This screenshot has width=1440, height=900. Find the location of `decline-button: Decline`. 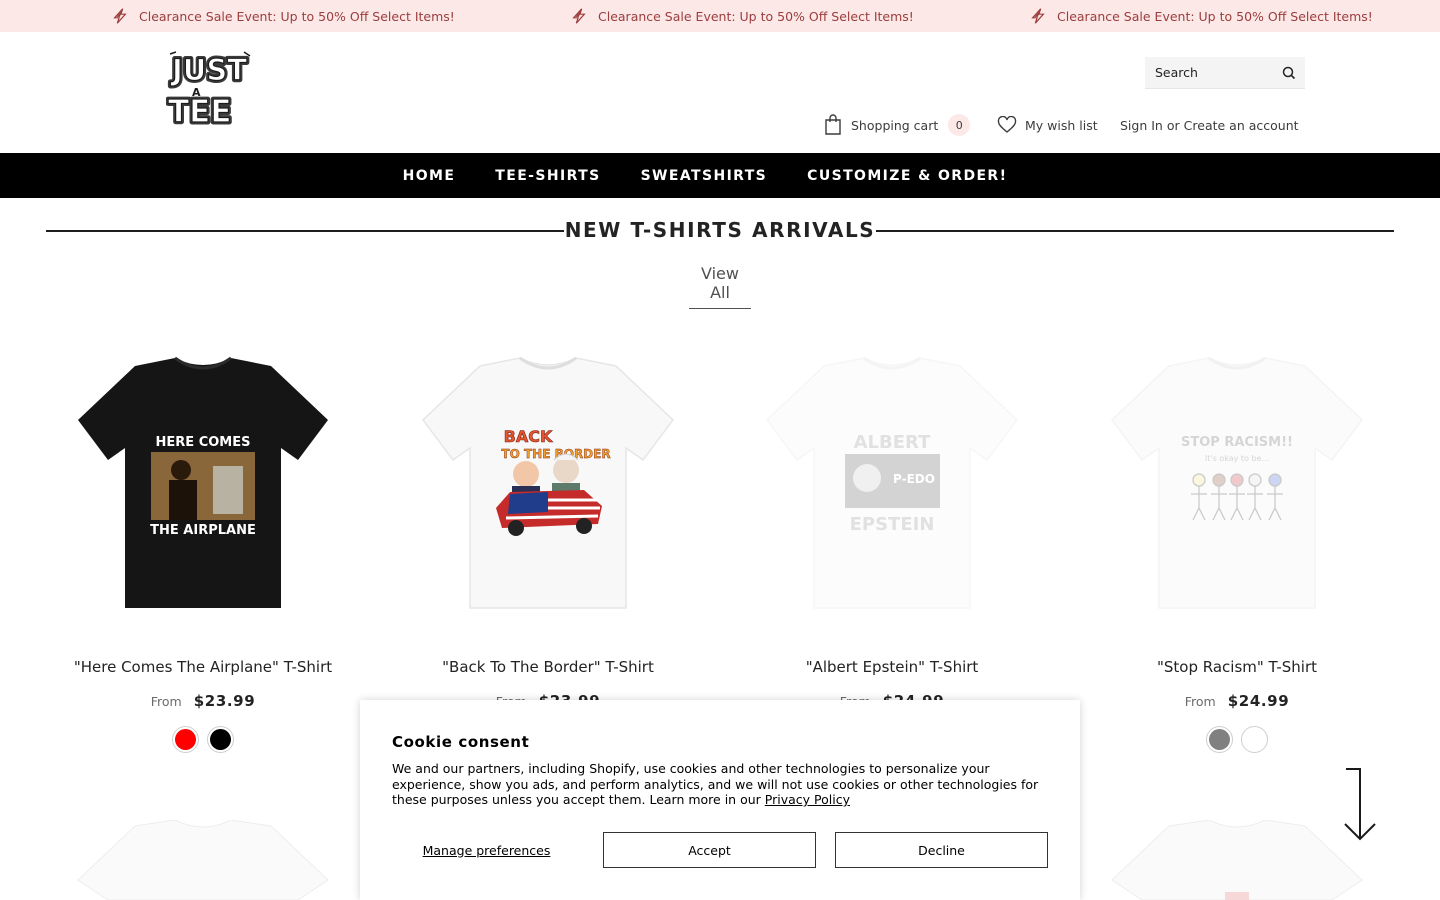

decline-button: Decline is located at coordinates (941, 850).